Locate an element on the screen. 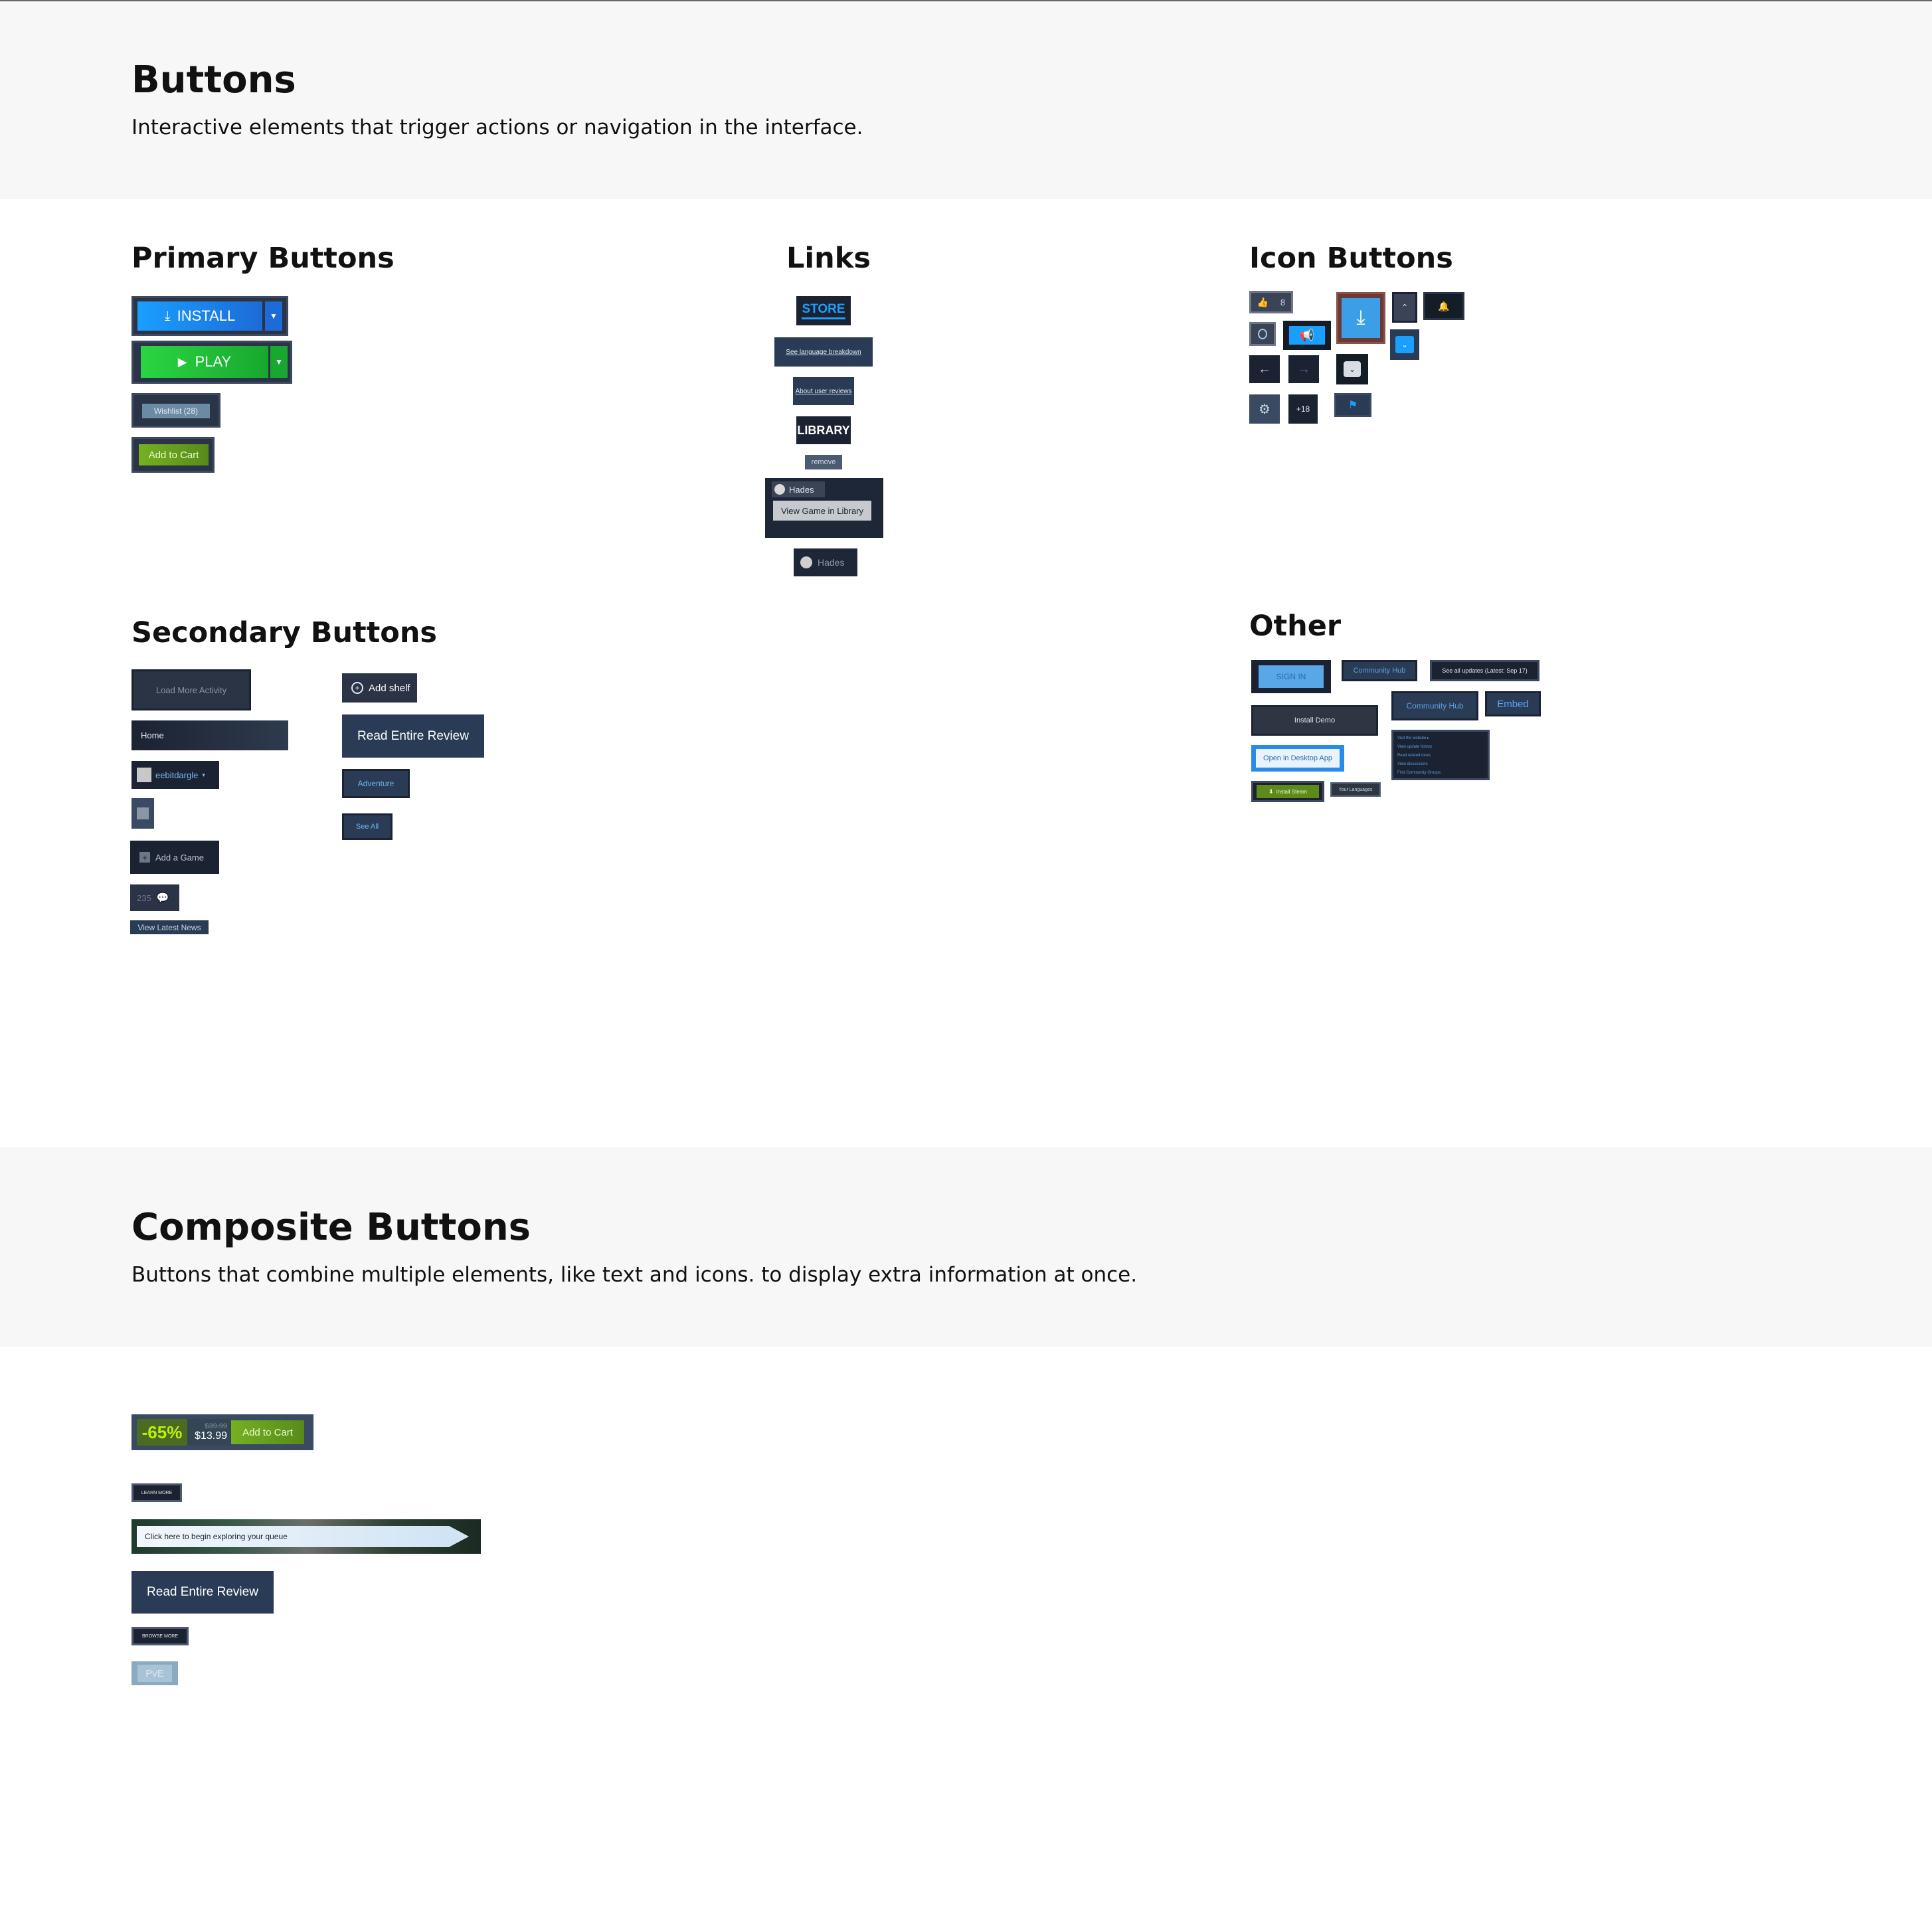 This screenshot has height=1915, width=1932. user-menu-button: eebitdargle ▾ is located at coordinates (176, 775).